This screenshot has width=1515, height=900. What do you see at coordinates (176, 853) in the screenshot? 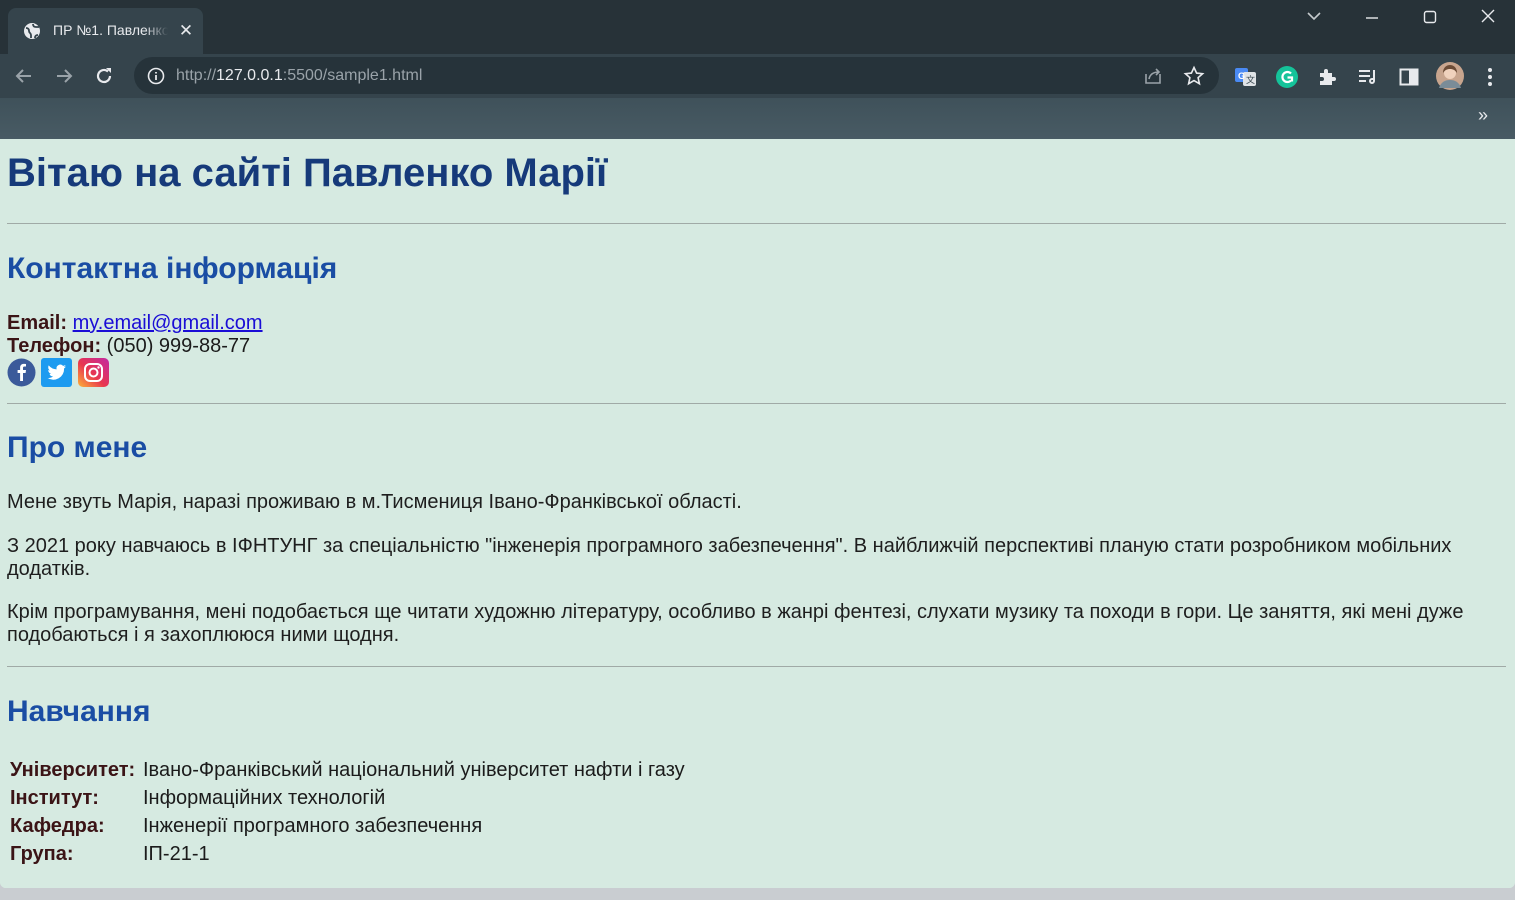
I see `education-value: ІП-21-1` at bounding box center [176, 853].